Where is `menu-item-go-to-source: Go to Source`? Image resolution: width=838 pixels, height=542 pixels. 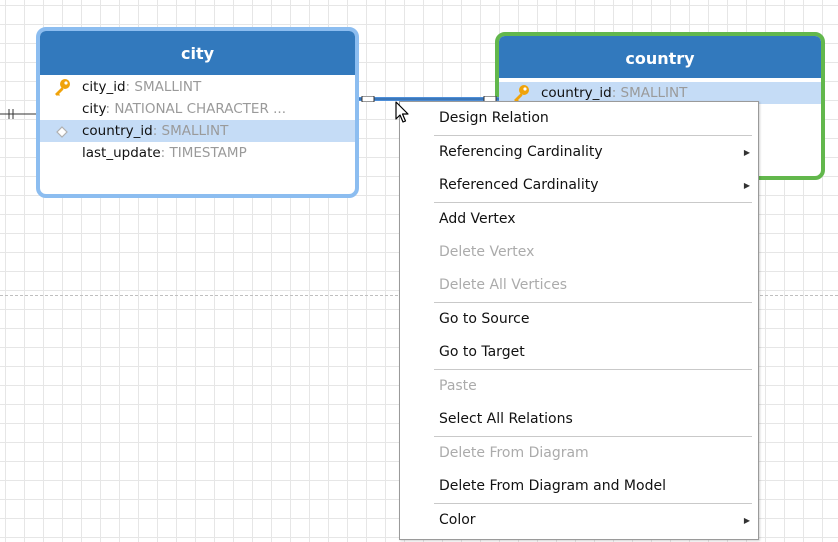 menu-item-go-to-source: Go to Source is located at coordinates (579, 319).